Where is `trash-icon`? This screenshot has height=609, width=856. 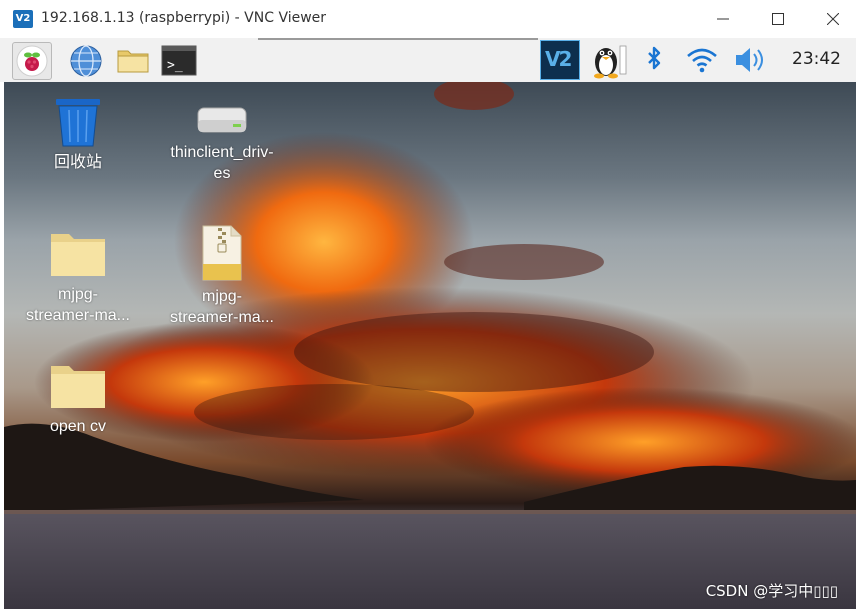 trash-icon is located at coordinates (78, 123).